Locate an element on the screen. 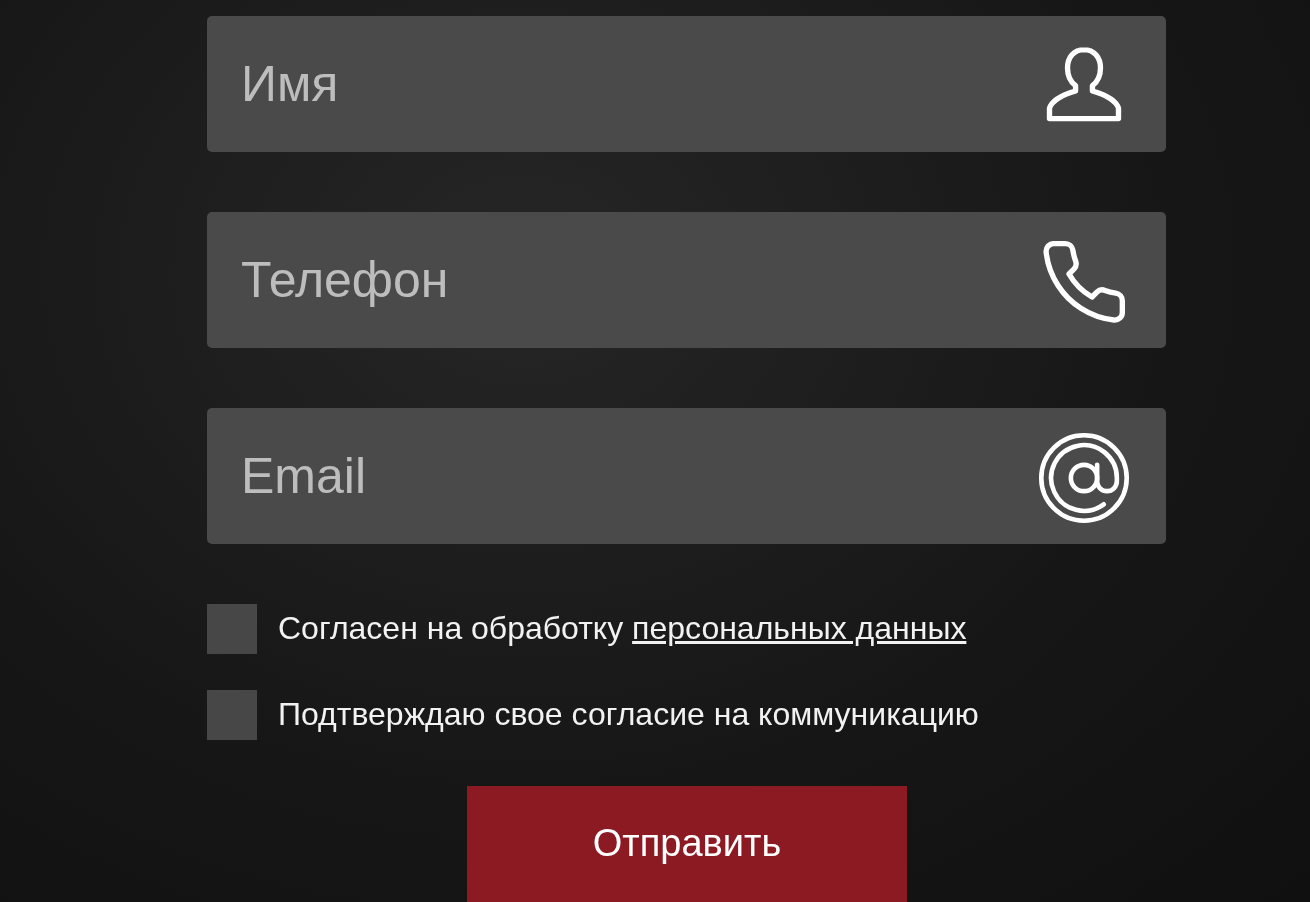  consent-text: Подтверждаю свое согласие на коммуникацию is located at coordinates (628, 715).